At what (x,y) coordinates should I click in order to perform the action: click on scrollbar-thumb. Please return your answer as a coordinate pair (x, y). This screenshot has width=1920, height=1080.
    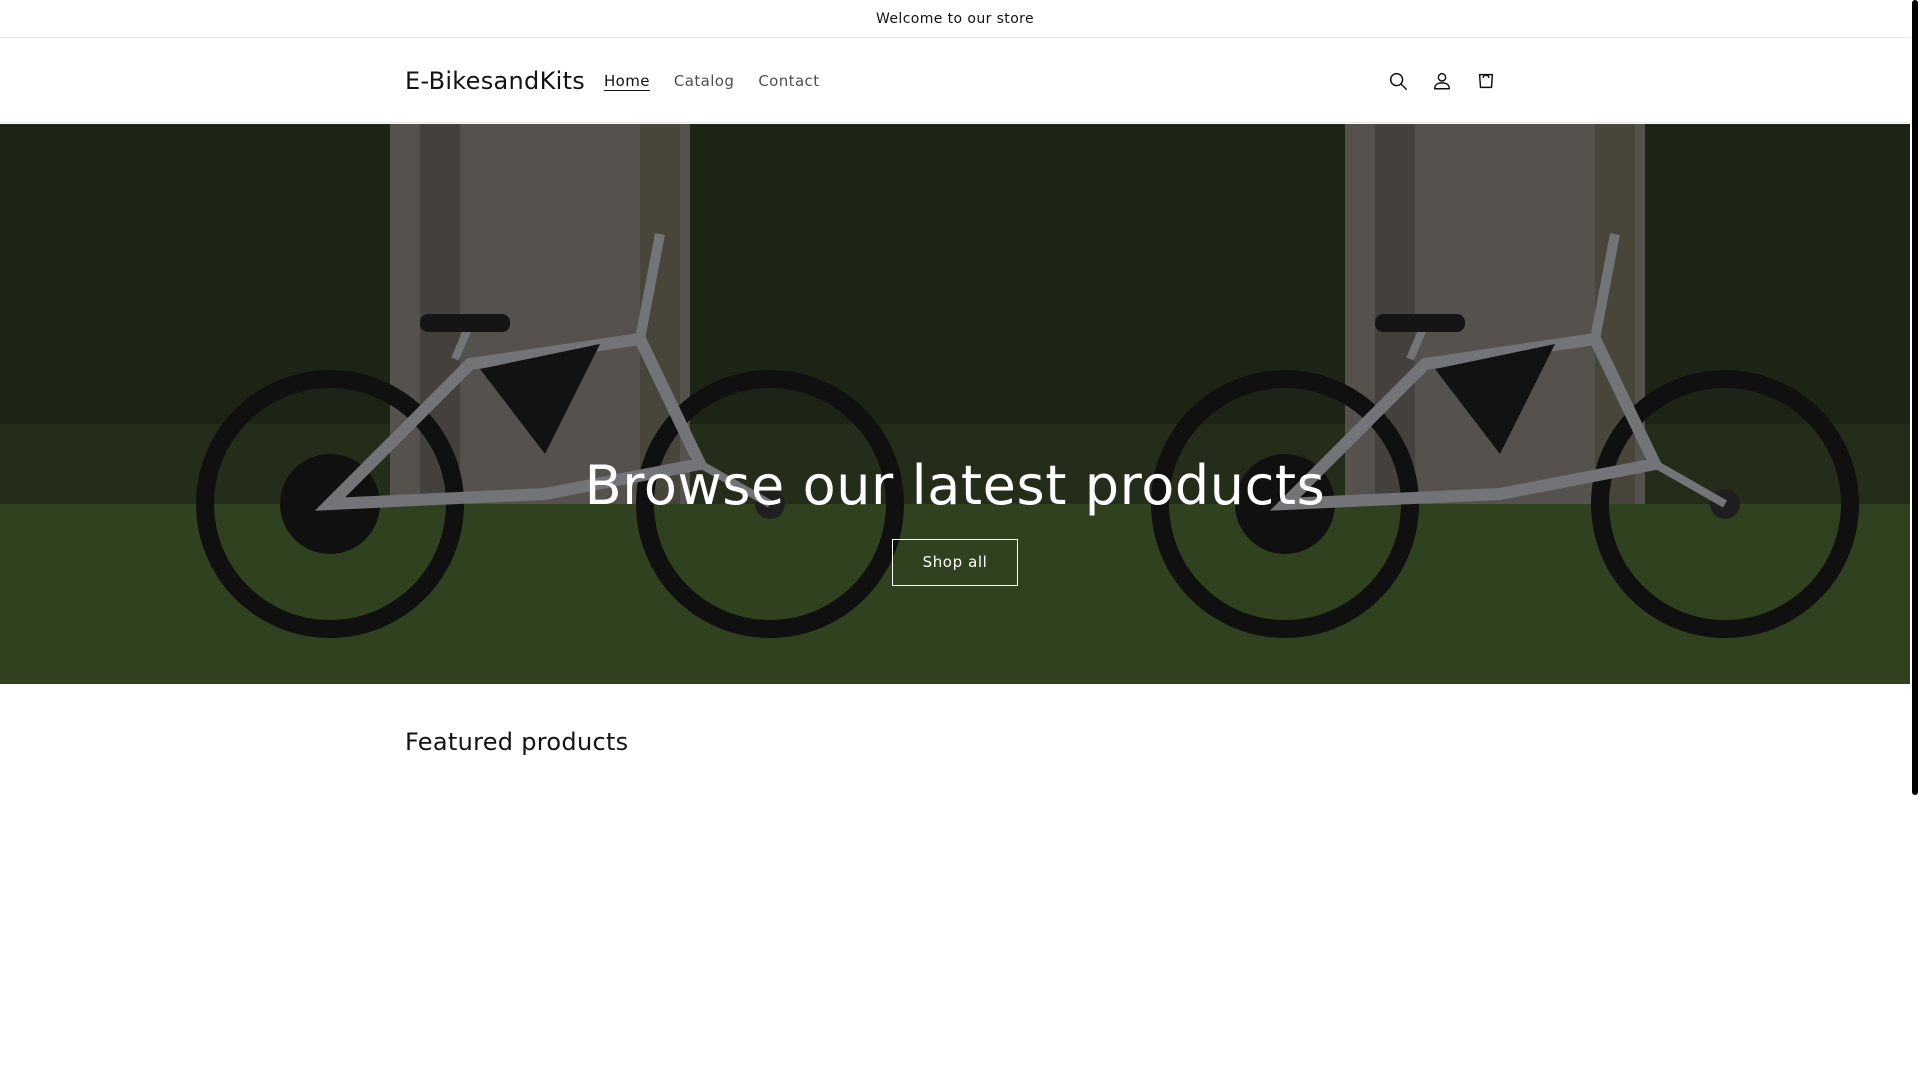
    Looking at the image, I should click on (1915, 397).